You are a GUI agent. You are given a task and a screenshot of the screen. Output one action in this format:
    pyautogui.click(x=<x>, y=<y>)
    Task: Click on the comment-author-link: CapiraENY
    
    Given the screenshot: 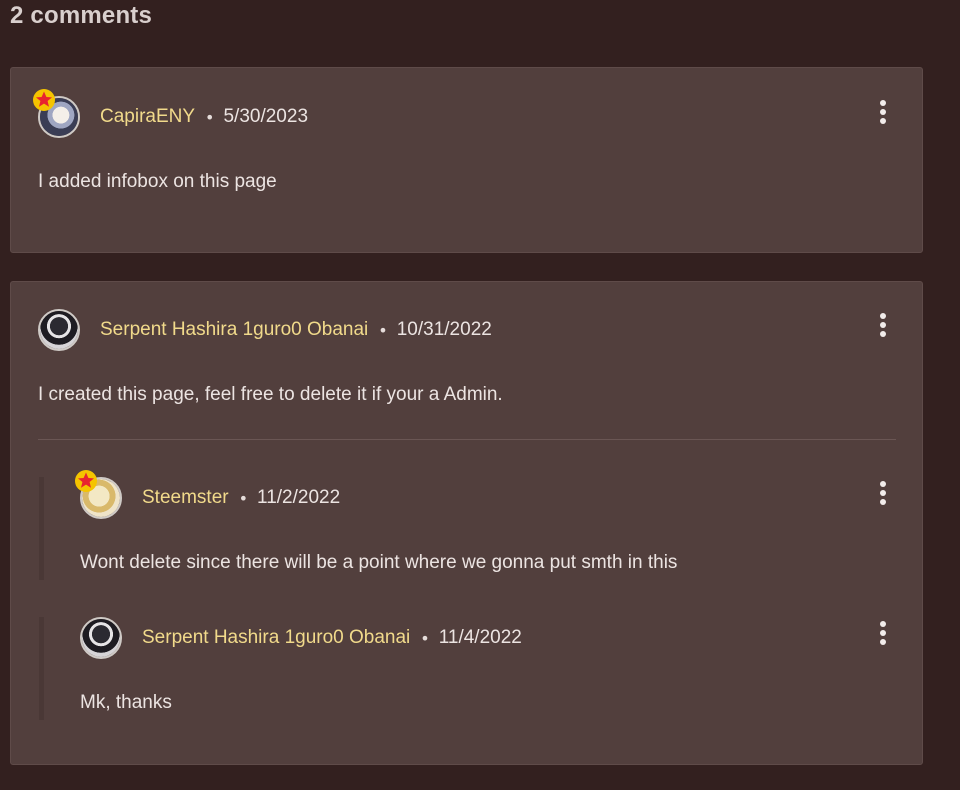 What is the action you would take?
    pyautogui.click(x=147, y=117)
    